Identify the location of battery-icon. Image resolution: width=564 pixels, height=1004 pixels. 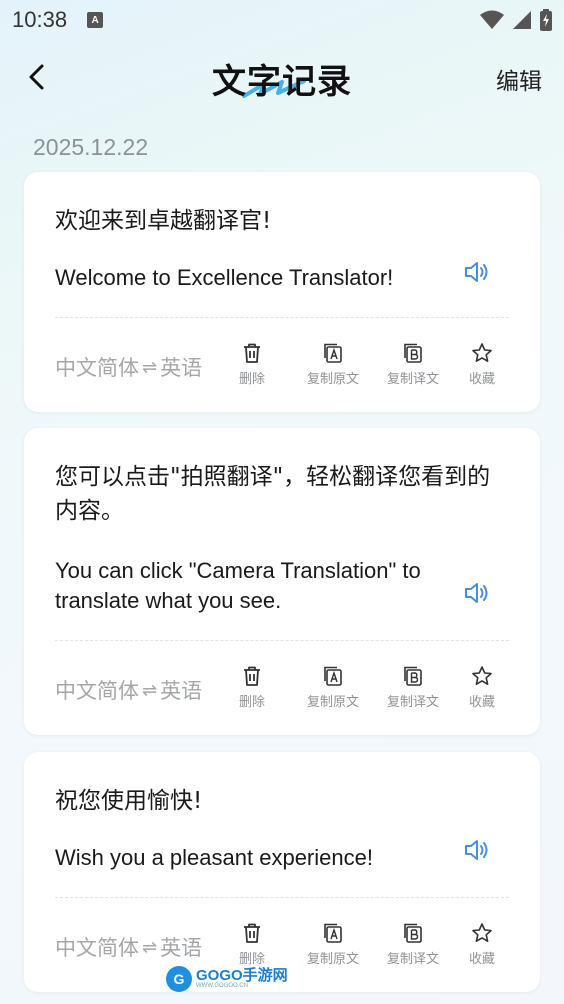
(546, 20).